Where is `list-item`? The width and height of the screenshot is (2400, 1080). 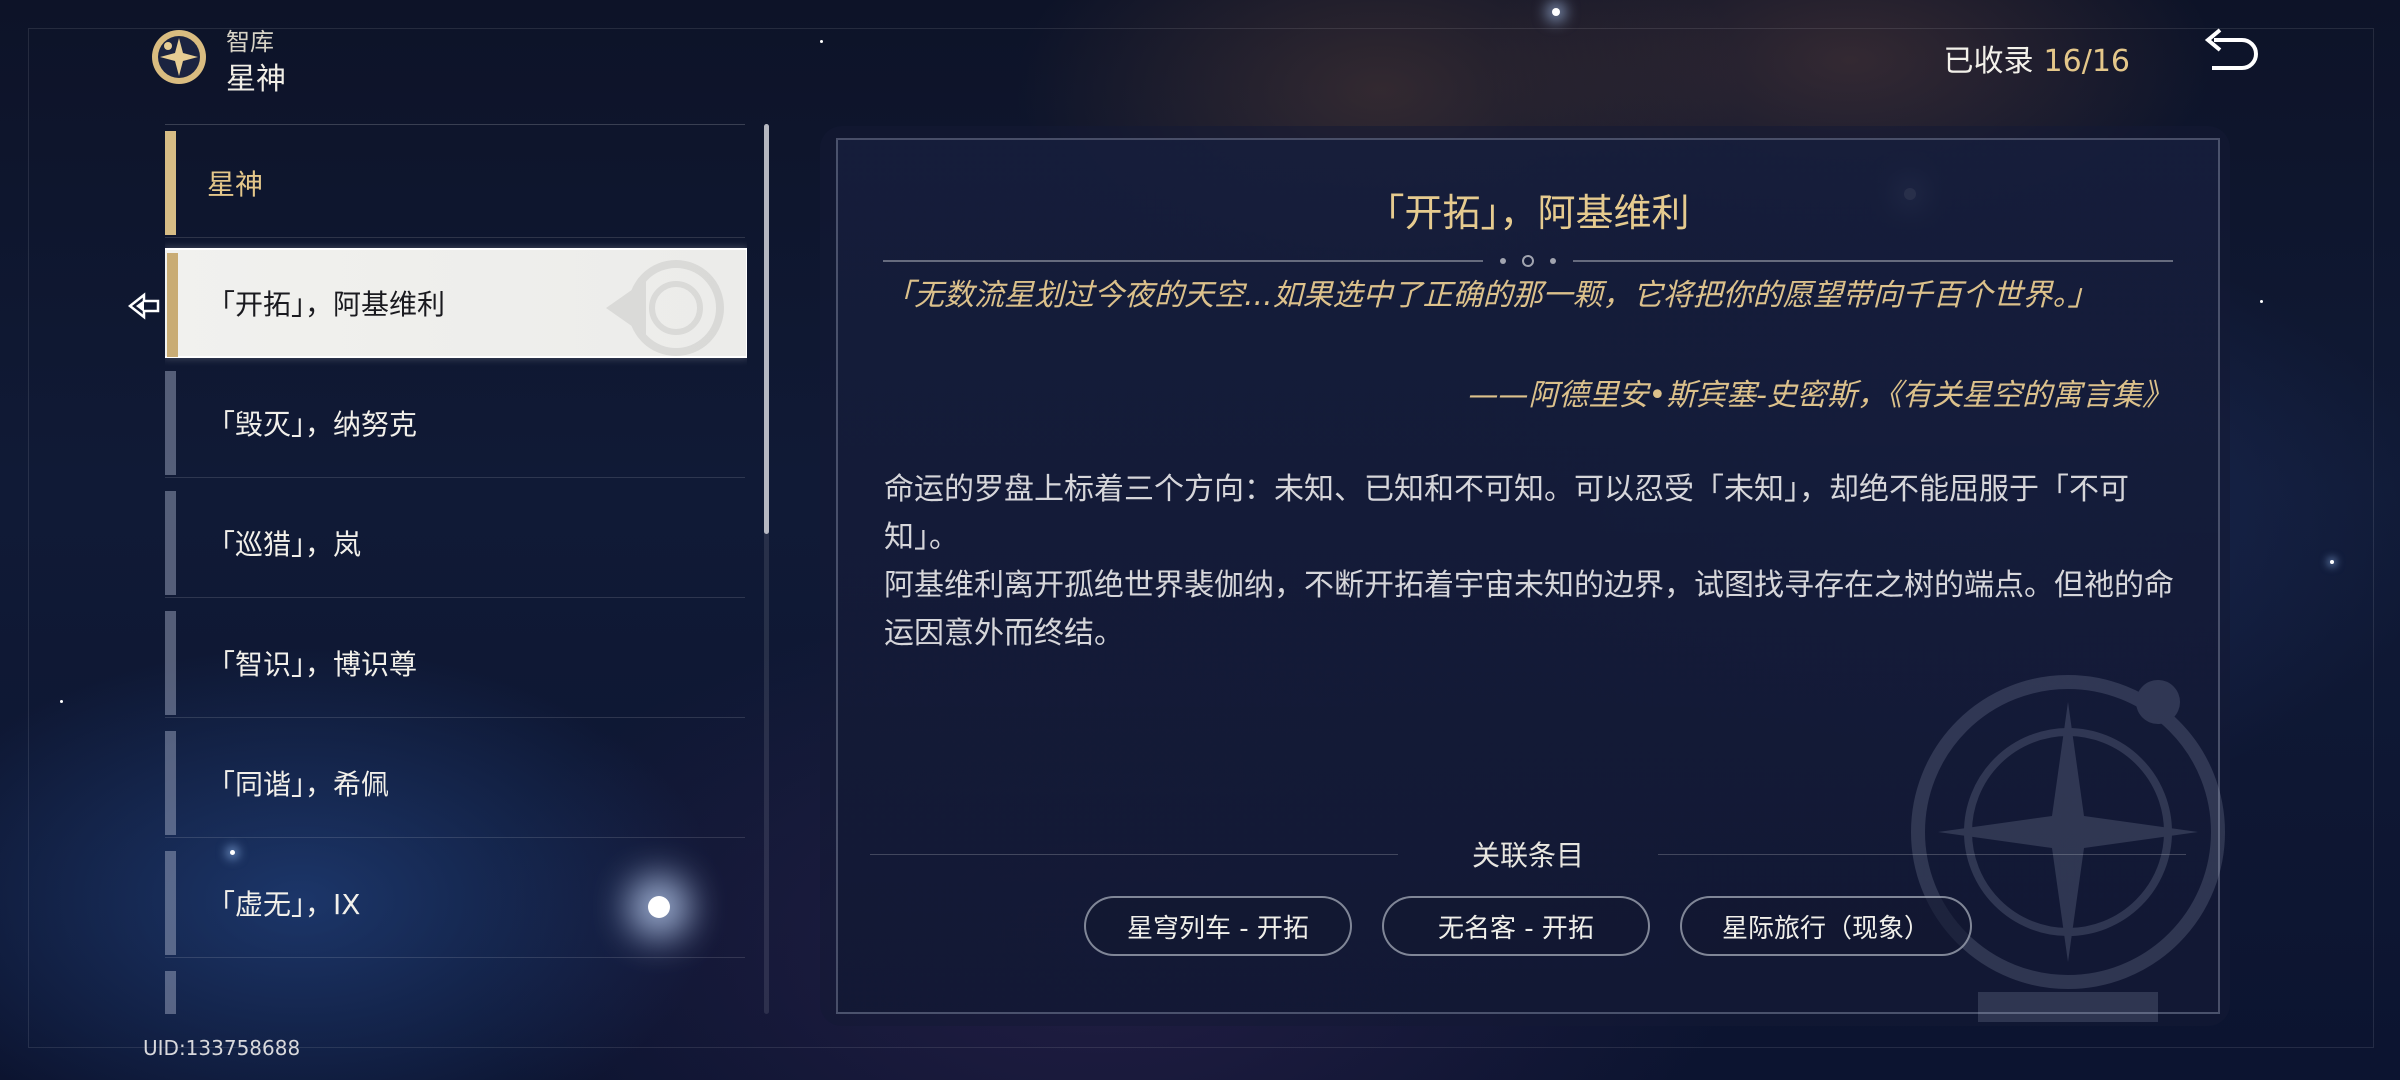
list-item is located at coordinates (455, 991).